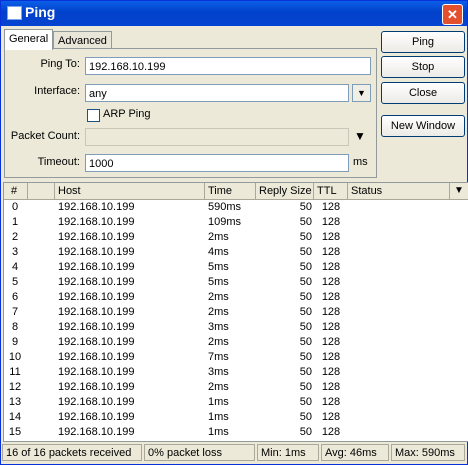 This screenshot has width=468, height=465. Describe the element at coordinates (29, 39) in the screenshot. I see `tab-general: General` at that location.